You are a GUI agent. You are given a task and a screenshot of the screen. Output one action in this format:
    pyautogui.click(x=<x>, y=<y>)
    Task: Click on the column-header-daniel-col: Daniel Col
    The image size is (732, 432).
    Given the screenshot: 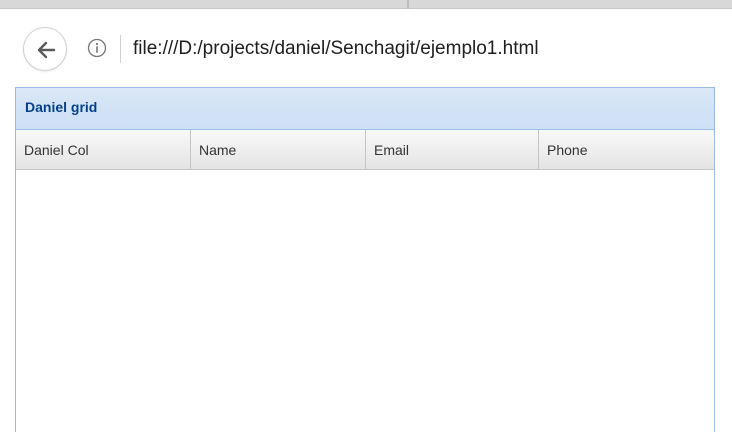 What is the action you would take?
    pyautogui.click(x=103, y=149)
    